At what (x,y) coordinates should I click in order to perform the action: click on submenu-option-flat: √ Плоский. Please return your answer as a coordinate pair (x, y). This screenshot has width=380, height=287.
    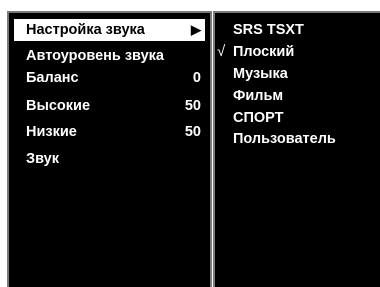
    Looking at the image, I should click on (295, 52).